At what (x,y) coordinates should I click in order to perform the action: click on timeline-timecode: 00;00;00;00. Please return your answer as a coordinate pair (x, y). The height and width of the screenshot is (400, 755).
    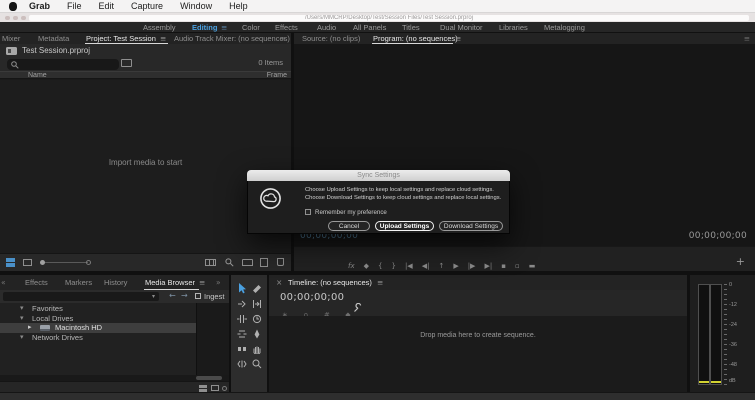
    Looking at the image, I should click on (312, 297).